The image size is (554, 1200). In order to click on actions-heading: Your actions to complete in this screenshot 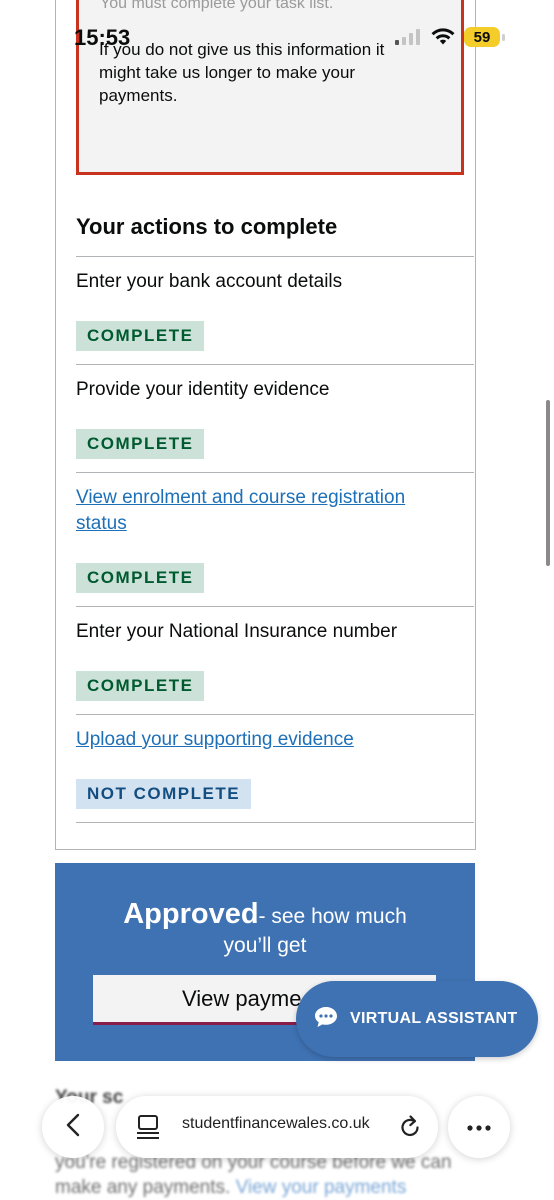, I will do `click(207, 226)`.